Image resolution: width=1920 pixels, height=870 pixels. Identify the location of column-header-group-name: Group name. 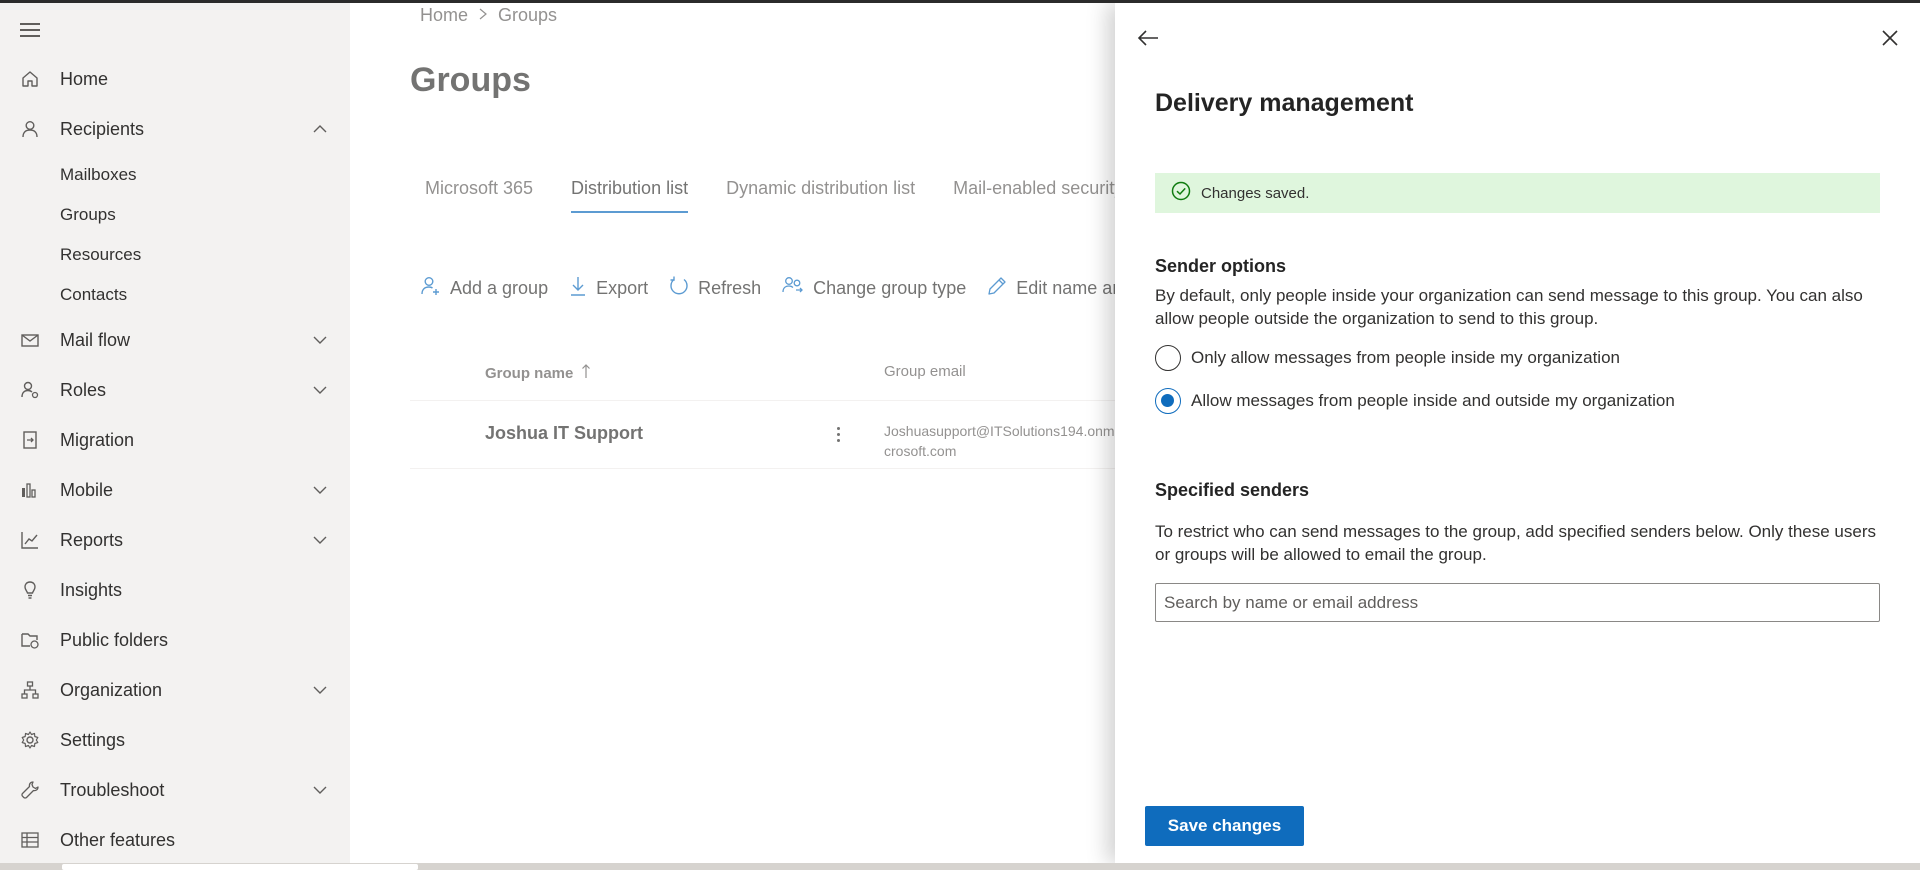
(538, 373).